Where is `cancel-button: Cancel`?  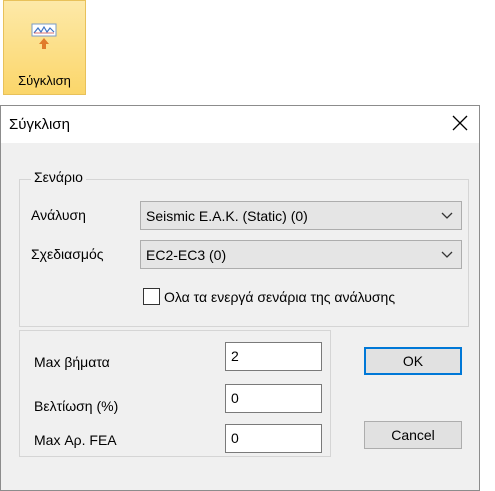
cancel-button: Cancel is located at coordinates (413, 435).